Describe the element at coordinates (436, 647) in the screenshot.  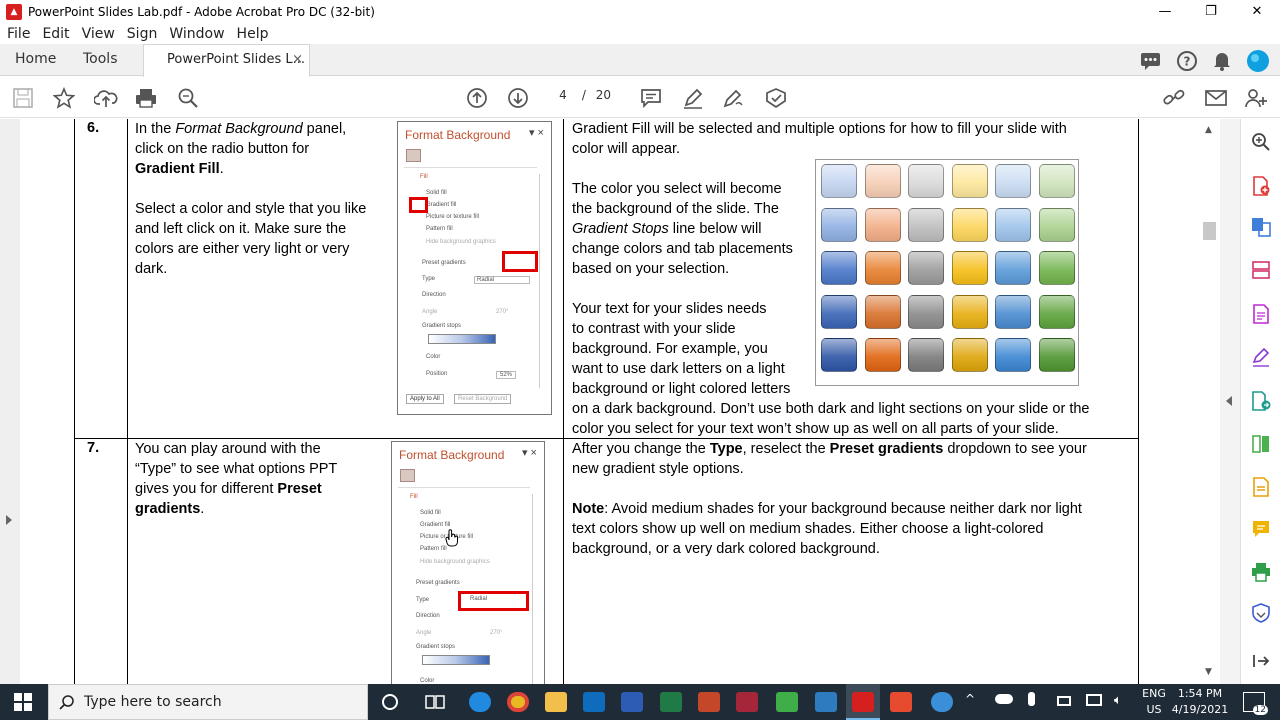
I see `gradient-stops-label-2: Gradient stops` at that location.